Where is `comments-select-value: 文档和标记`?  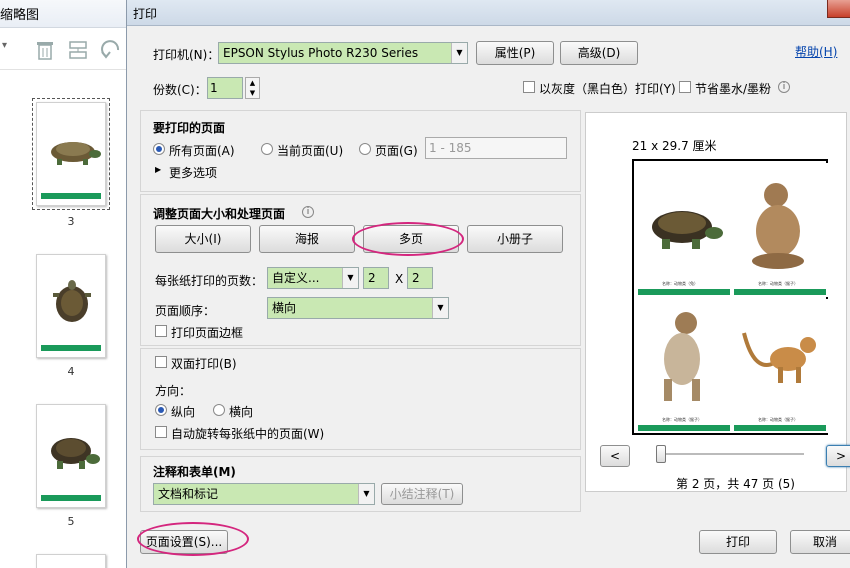
comments-select-value: 文档和标记 is located at coordinates (188, 494).